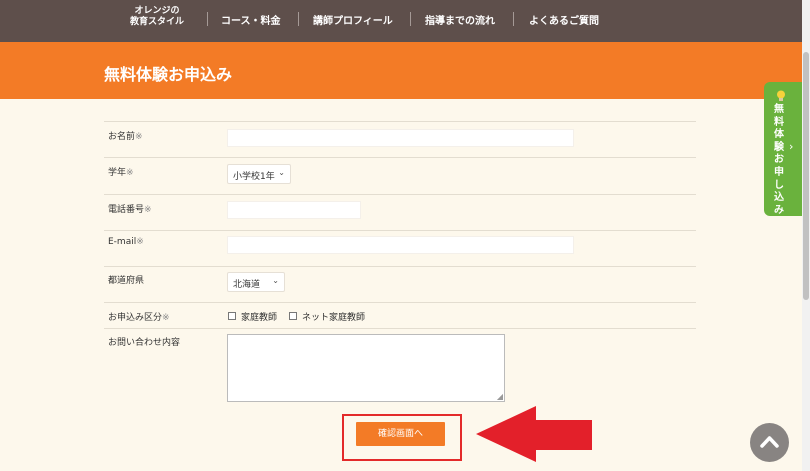 This screenshot has width=810, height=471. What do you see at coordinates (144, 343) in the screenshot?
I see `inquiry-label: お問い合わせ内容` at bounding box center [144, 343].